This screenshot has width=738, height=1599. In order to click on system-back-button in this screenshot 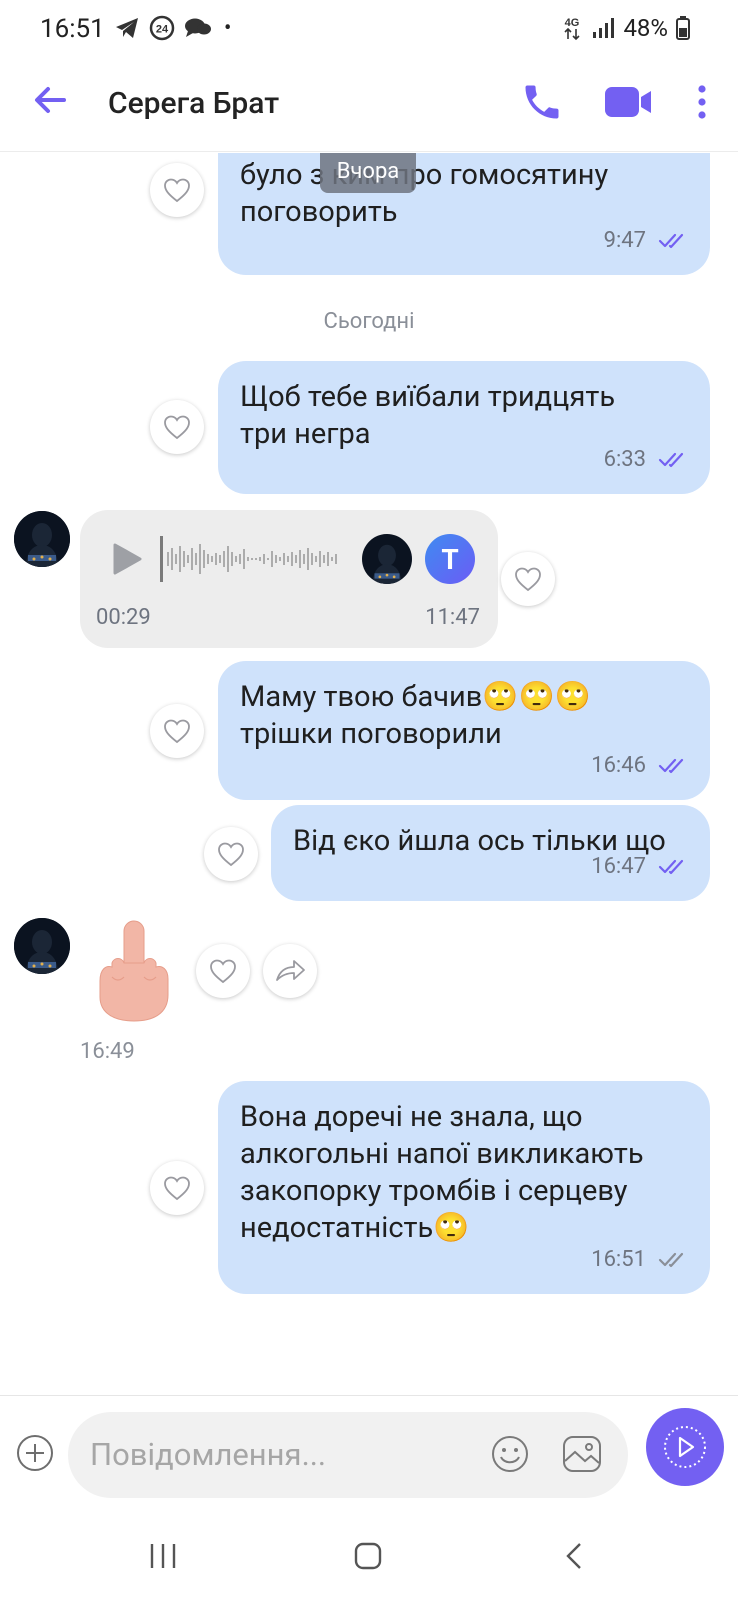, I will do `click(574, 1556)`.